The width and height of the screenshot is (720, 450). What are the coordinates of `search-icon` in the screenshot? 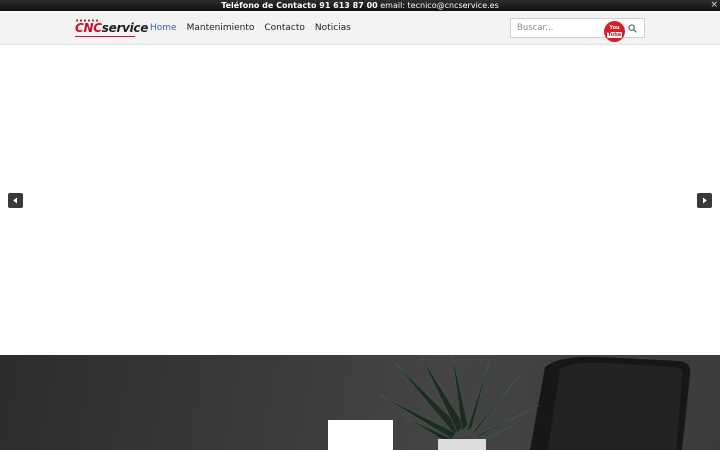 It's located at (632, 28).